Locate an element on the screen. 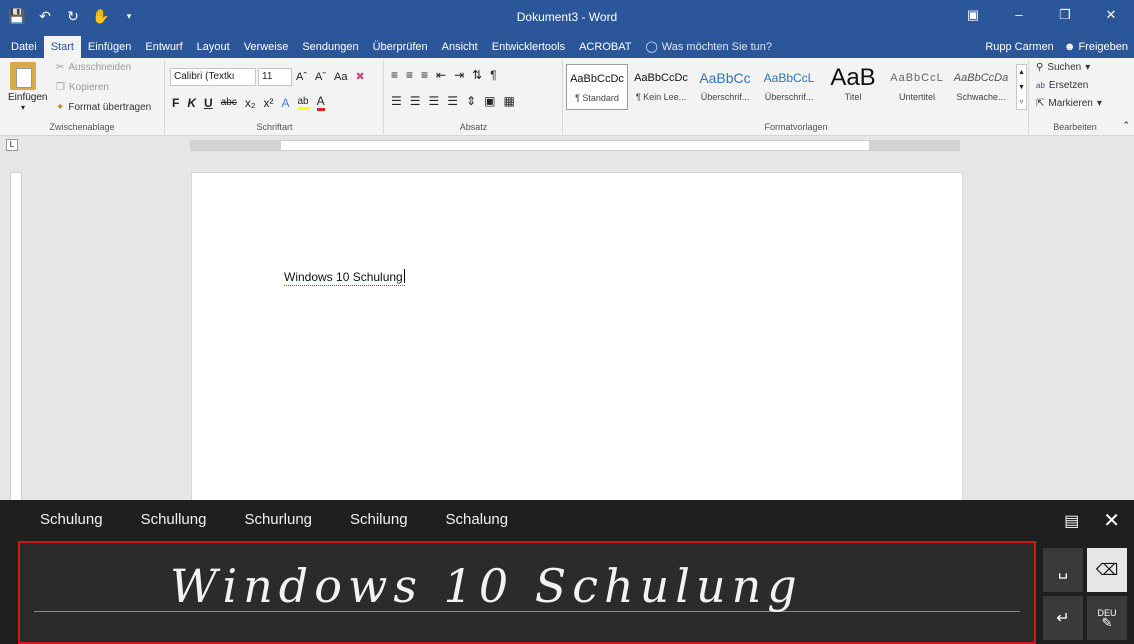 Image resolution: width=1134 pixels, height=644 pixels. tab-datei: Datei is located at coordinates (24, 47).